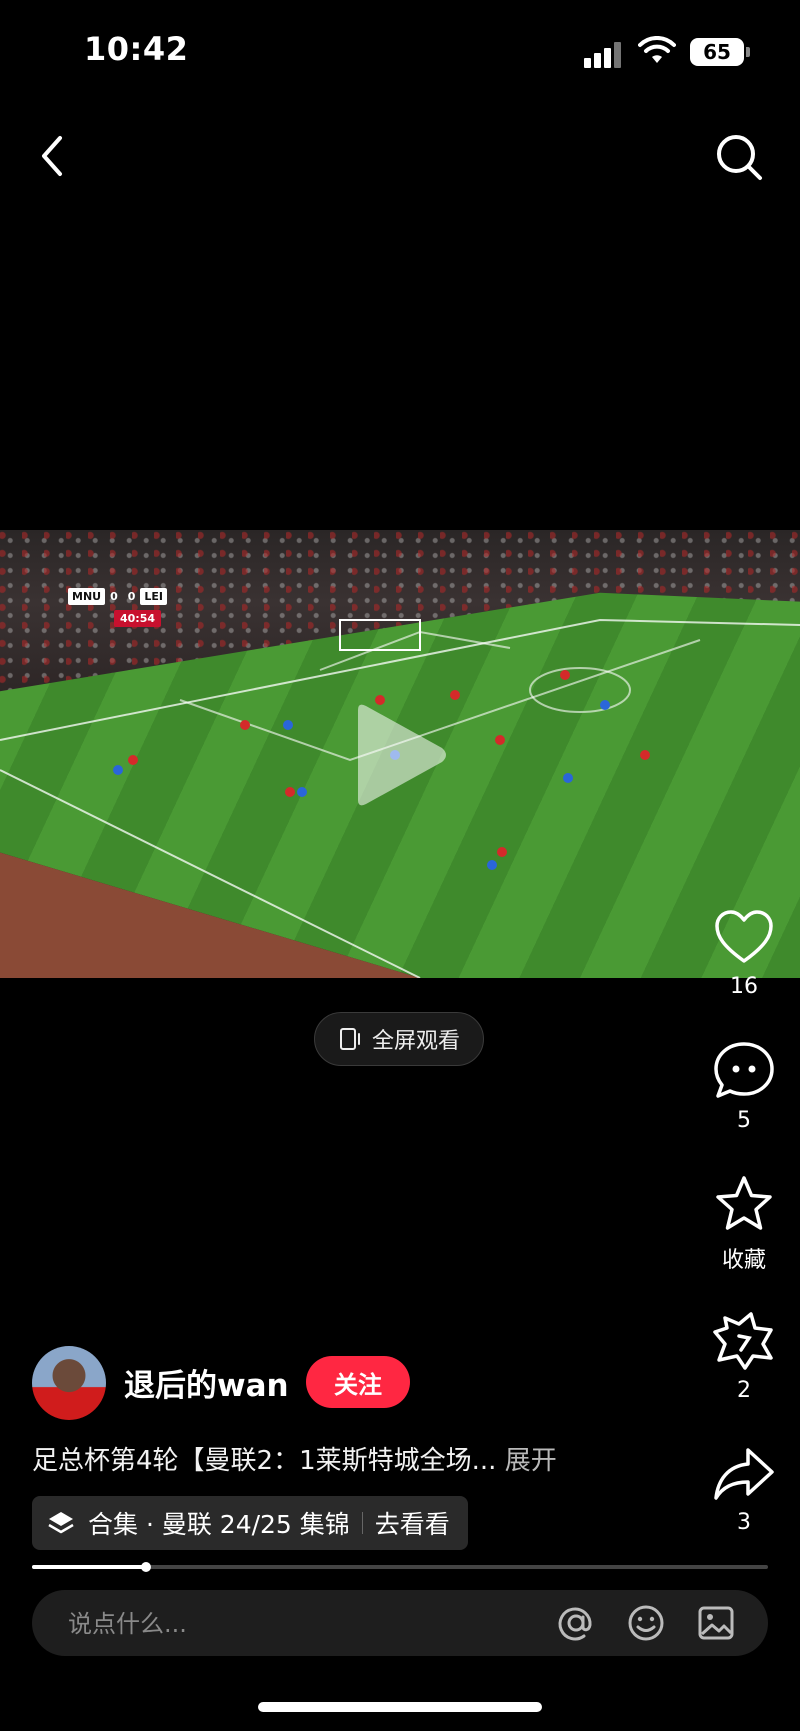  I want to click on scoreboard-home-score: 0, so click(114, 596).